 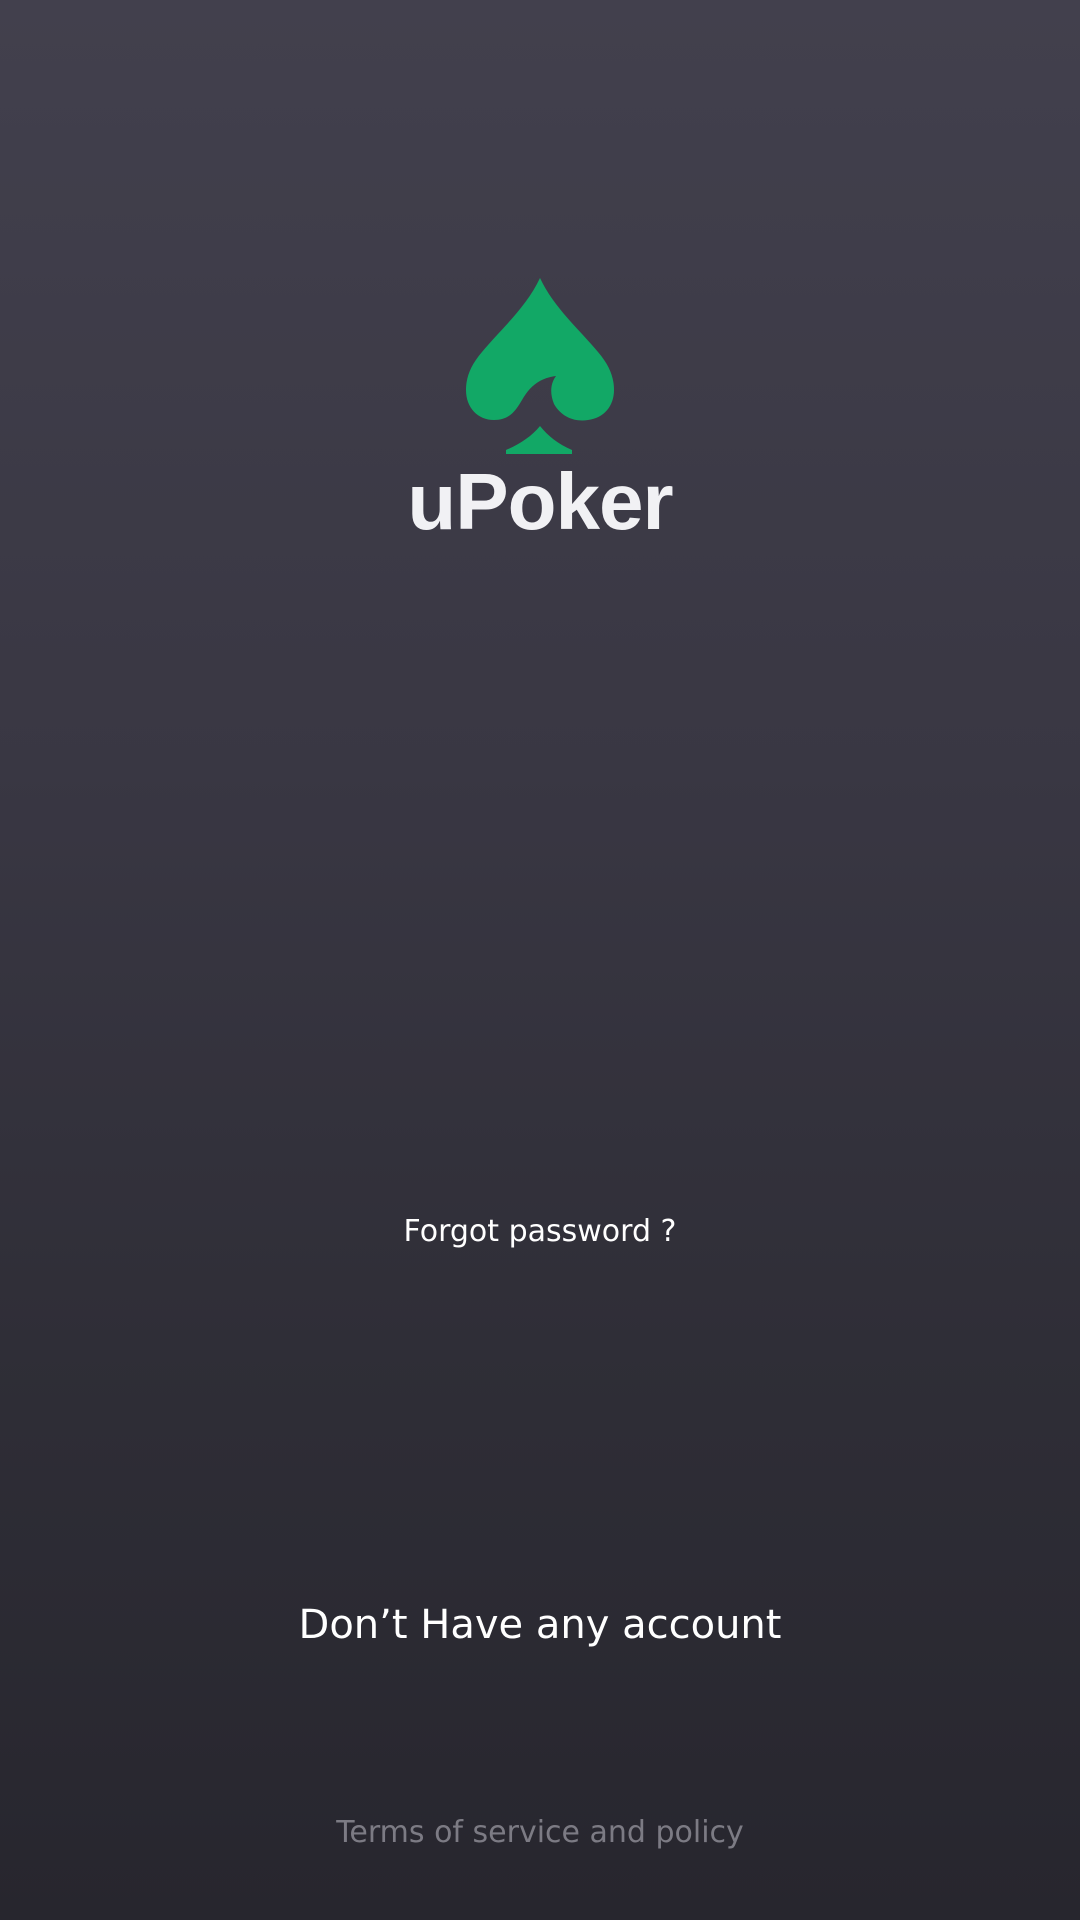 I want to click on forgot-password-link: Forgot password ?, so click(x=540, y=1231).